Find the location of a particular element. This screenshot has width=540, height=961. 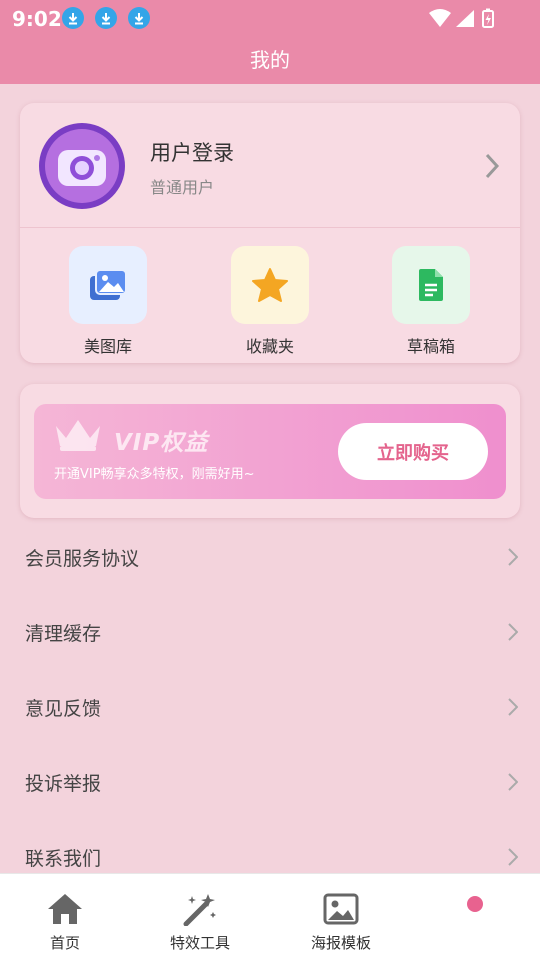

buy-now-button: 立即购买 is located at coordinates (413, 451).